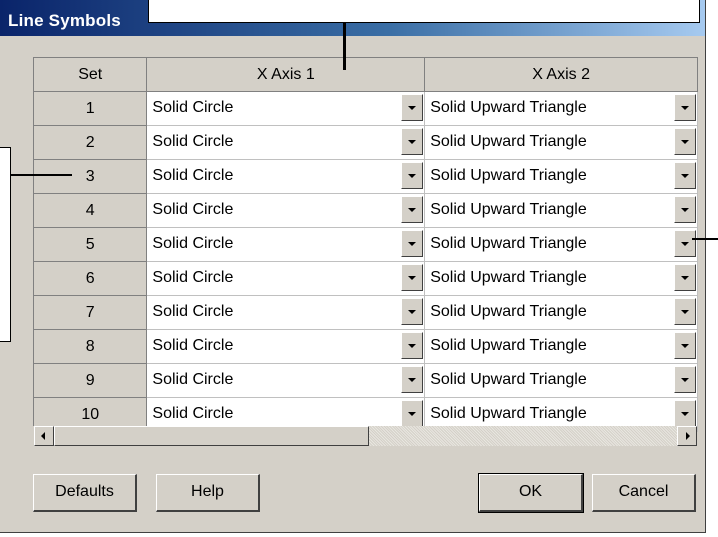 Image resolution: width=718 pixels, height=537 pixels. What do you see at coordinates (91, 176) in the screenshot?
I see `set-number-cell: 3` at bounding box center [91, 176].